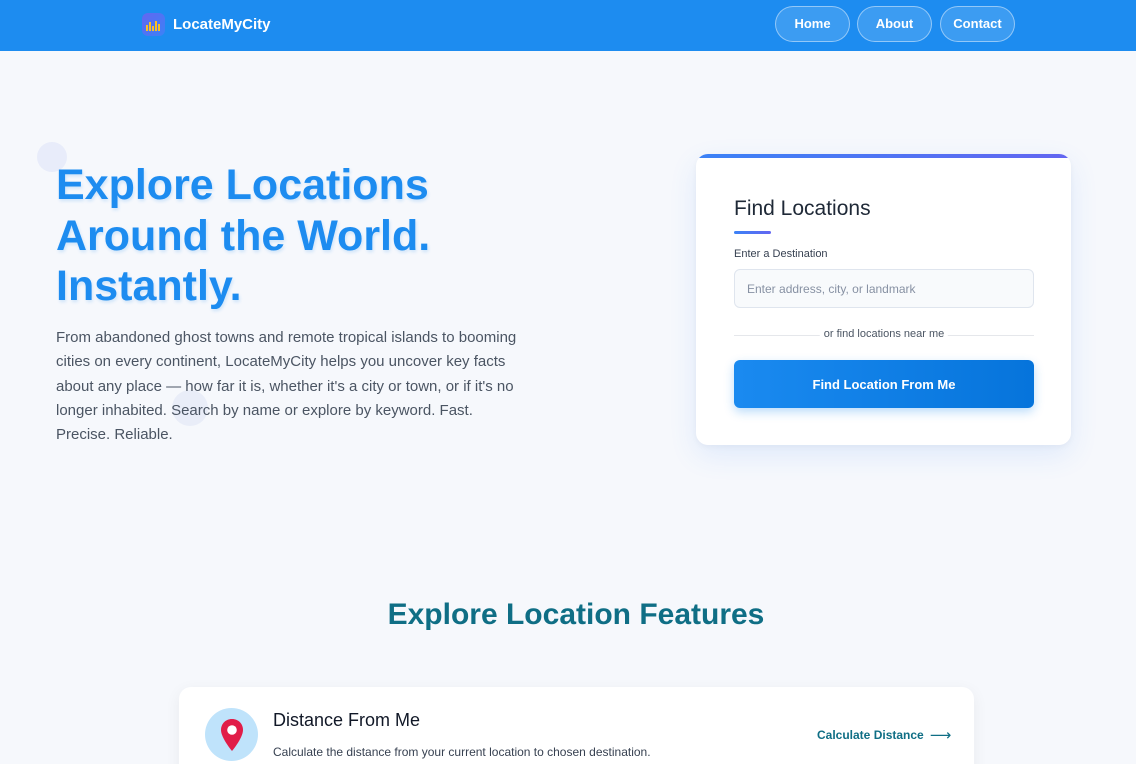  What do you see at coordinates (781, 254) in the screenshot?
I see `destination-label: Enter a Destination` at bounding box center [781, 254].